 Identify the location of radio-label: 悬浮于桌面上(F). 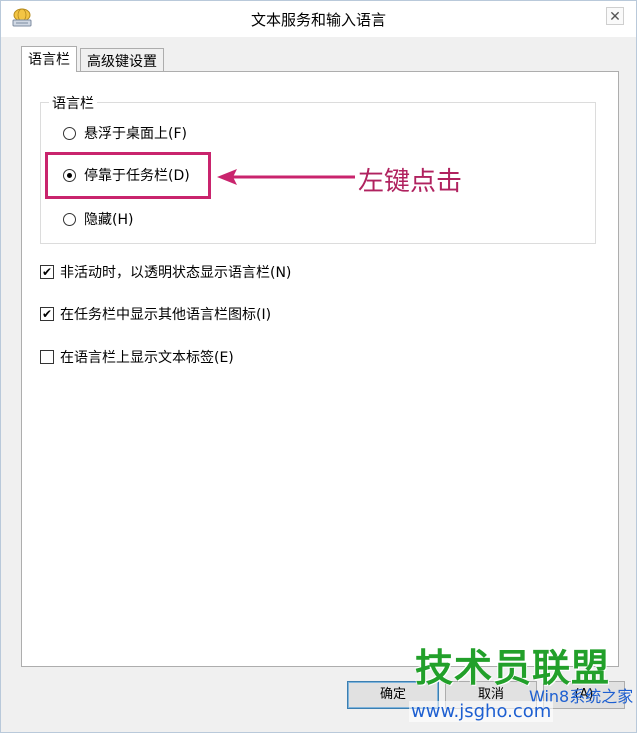
(135, 134).